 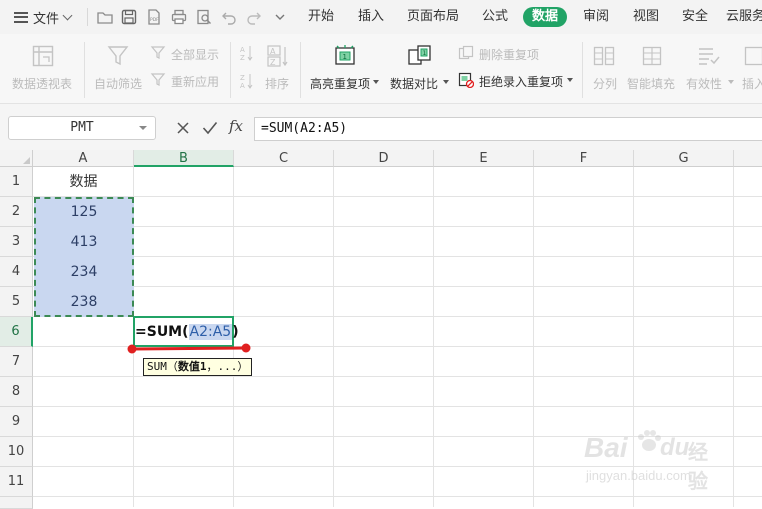 What do you see at coordinates (604, 70) in the screenshot?
I see `split-columns-button: 分列` at bounding box center [604, 70].